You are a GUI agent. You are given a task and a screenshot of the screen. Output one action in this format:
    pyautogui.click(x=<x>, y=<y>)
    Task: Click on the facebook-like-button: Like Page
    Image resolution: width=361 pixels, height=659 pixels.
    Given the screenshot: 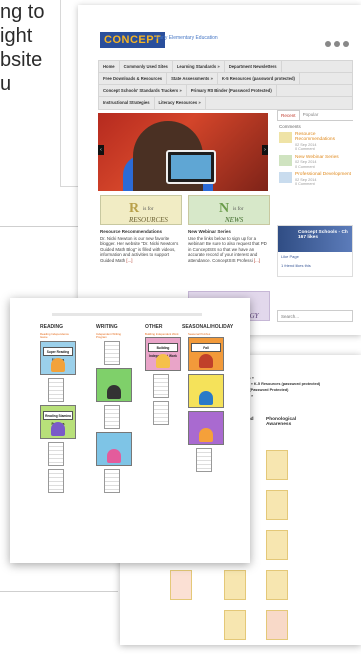 What is the action you would take?
    pyautogui.click(x=315, y=256)
    